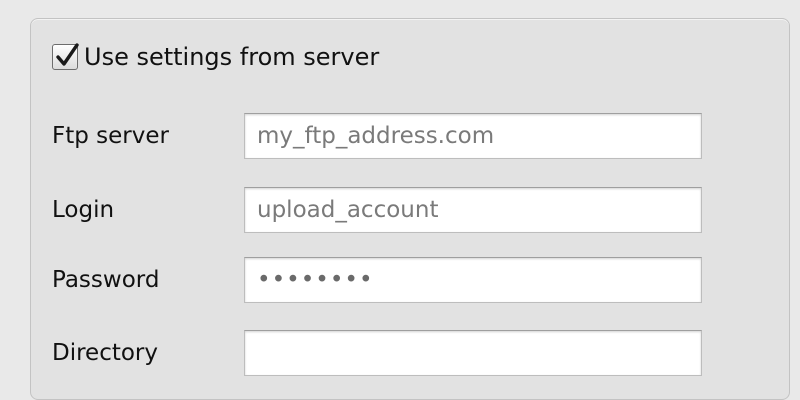 The height and width of the screenshot is (400, 800). Describe the element at coordinates (83, 210) in the screenshot. I see `login-label: Login` at that location.